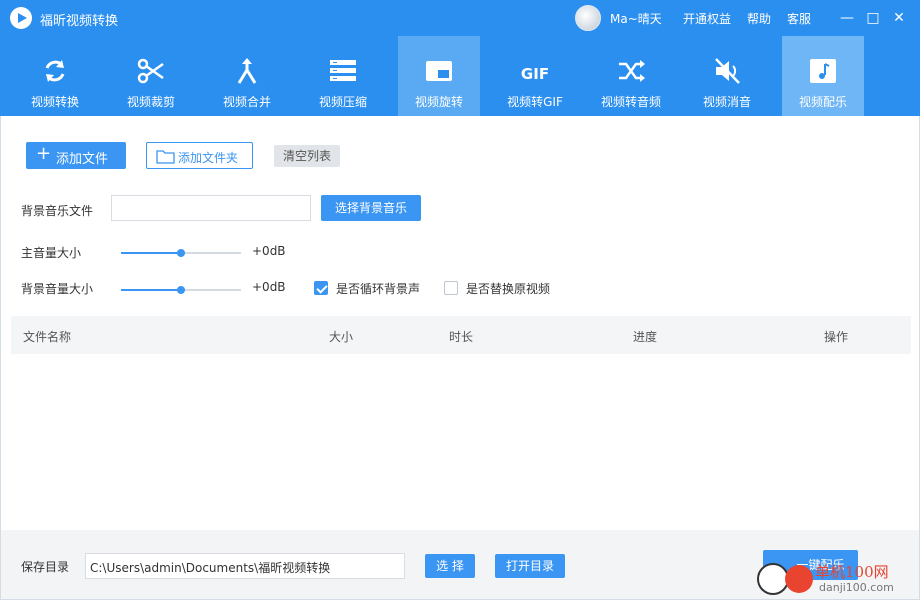 The width and height of the screenshot is (920, 600). Describe the element at coordinates (707, 18) in the screenshot. I see `vip-link: 开通权益` at that location.